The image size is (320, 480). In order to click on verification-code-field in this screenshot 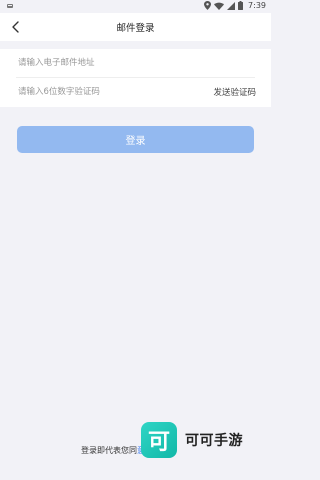, I will do `click(93, 92)`.